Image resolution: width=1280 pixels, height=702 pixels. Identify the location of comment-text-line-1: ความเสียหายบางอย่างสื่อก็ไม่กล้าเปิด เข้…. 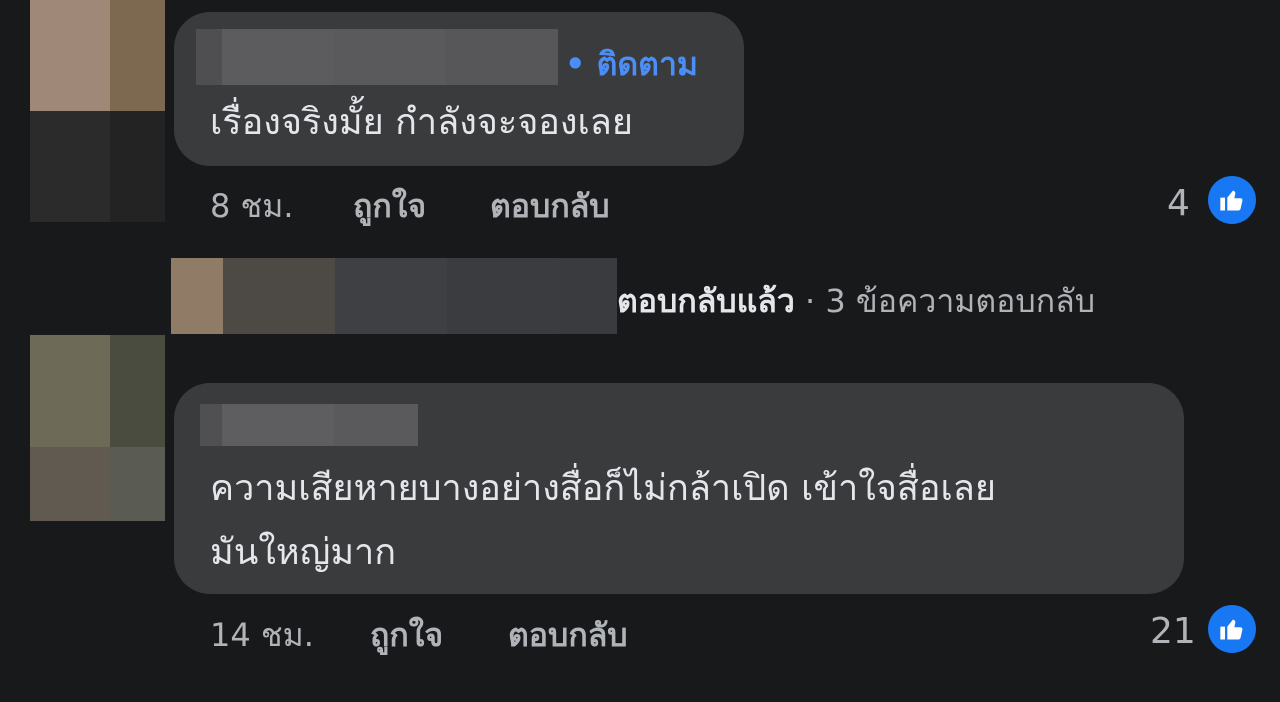
(603, 488).